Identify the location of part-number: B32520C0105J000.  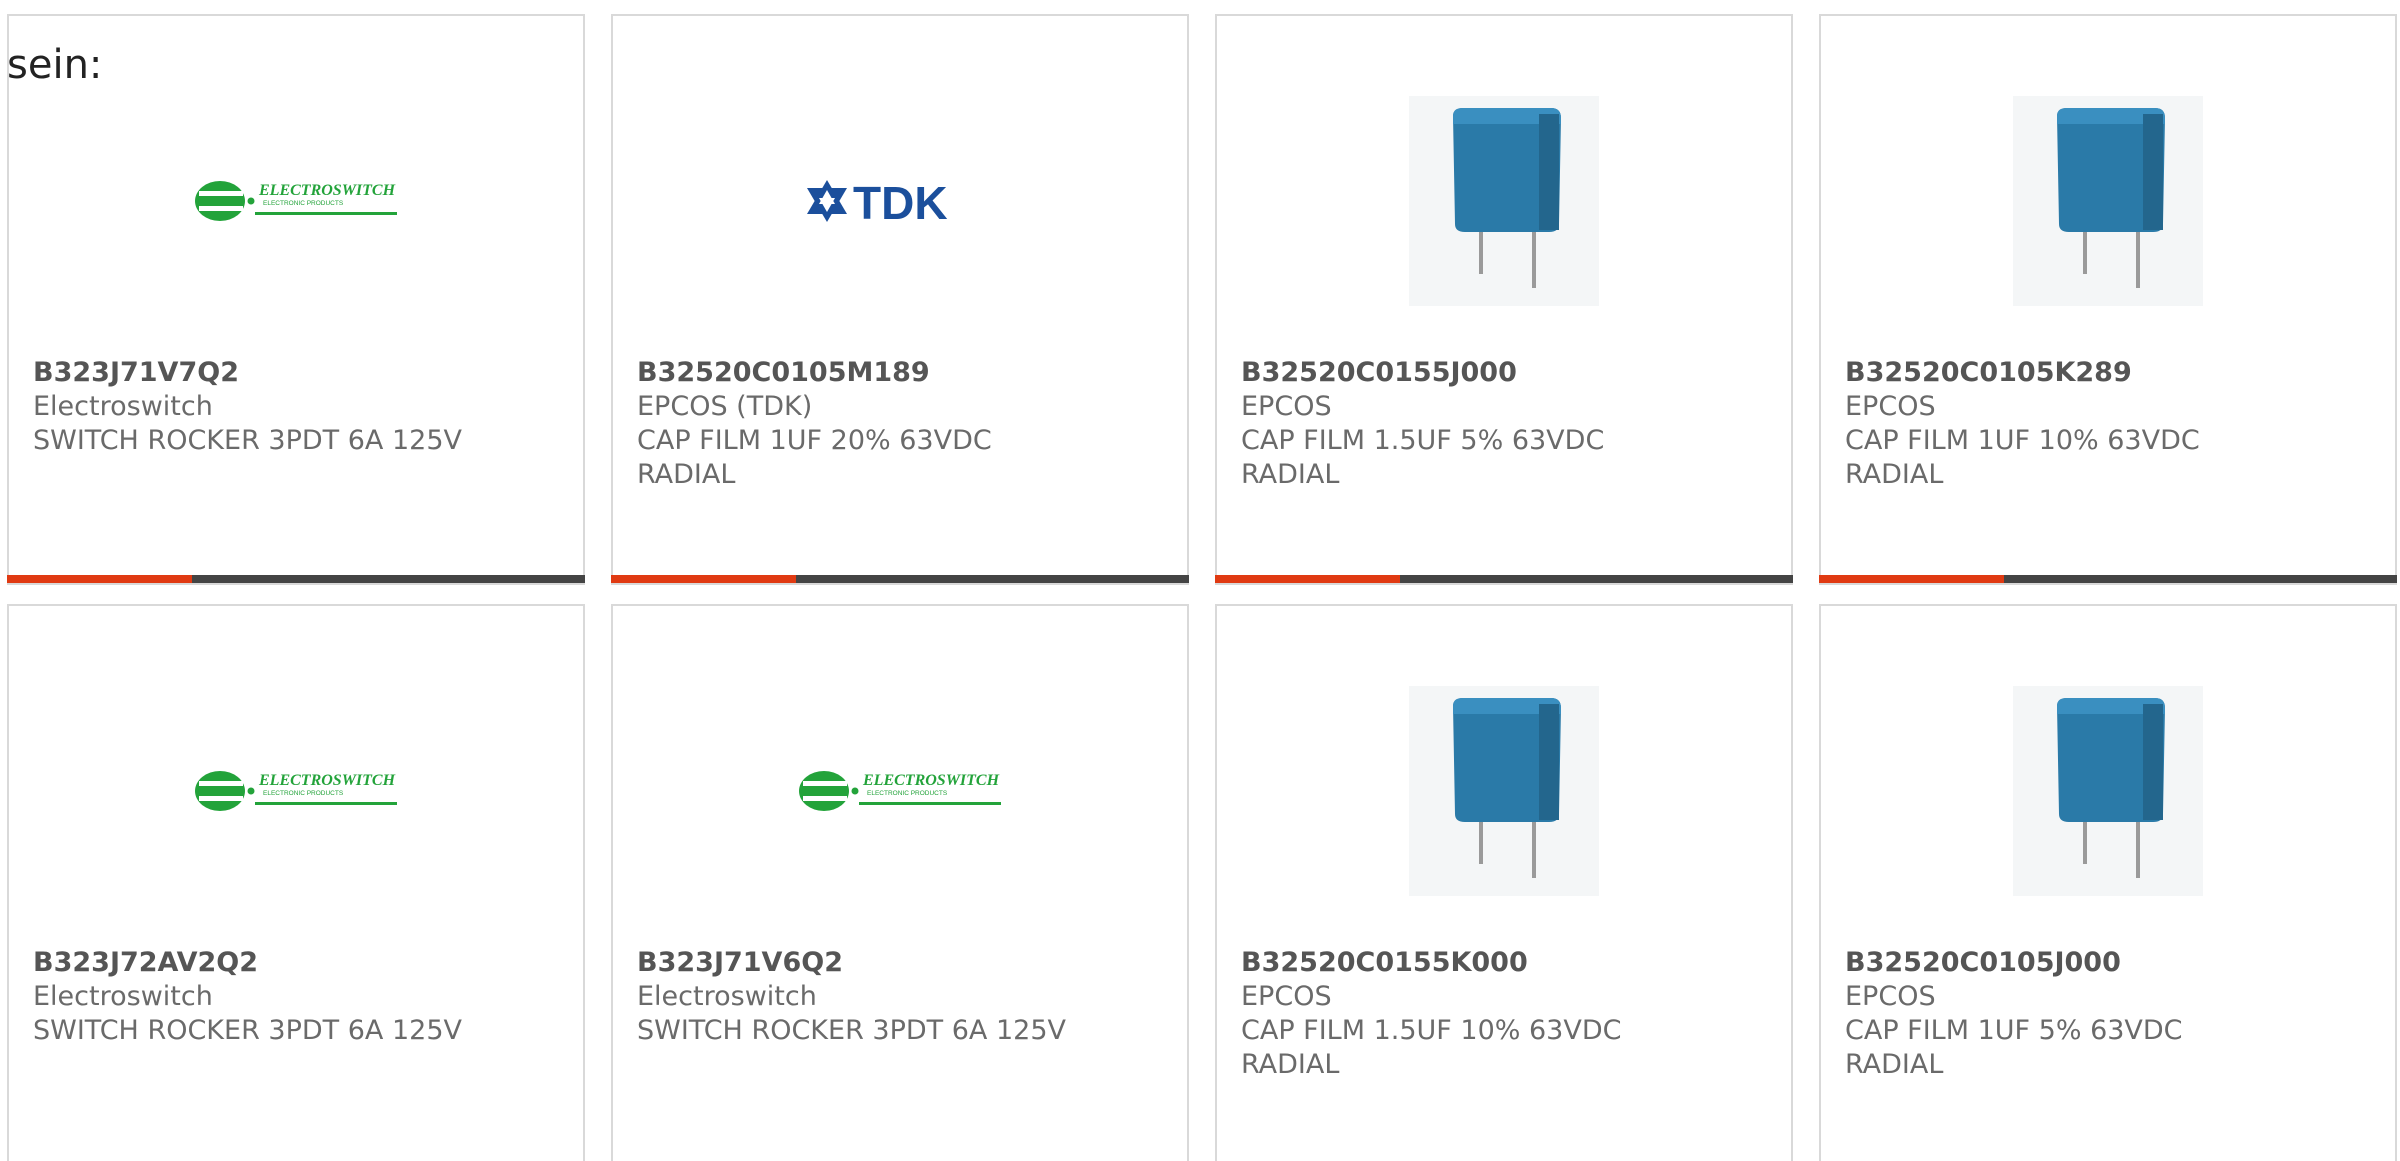
(2110, 963).